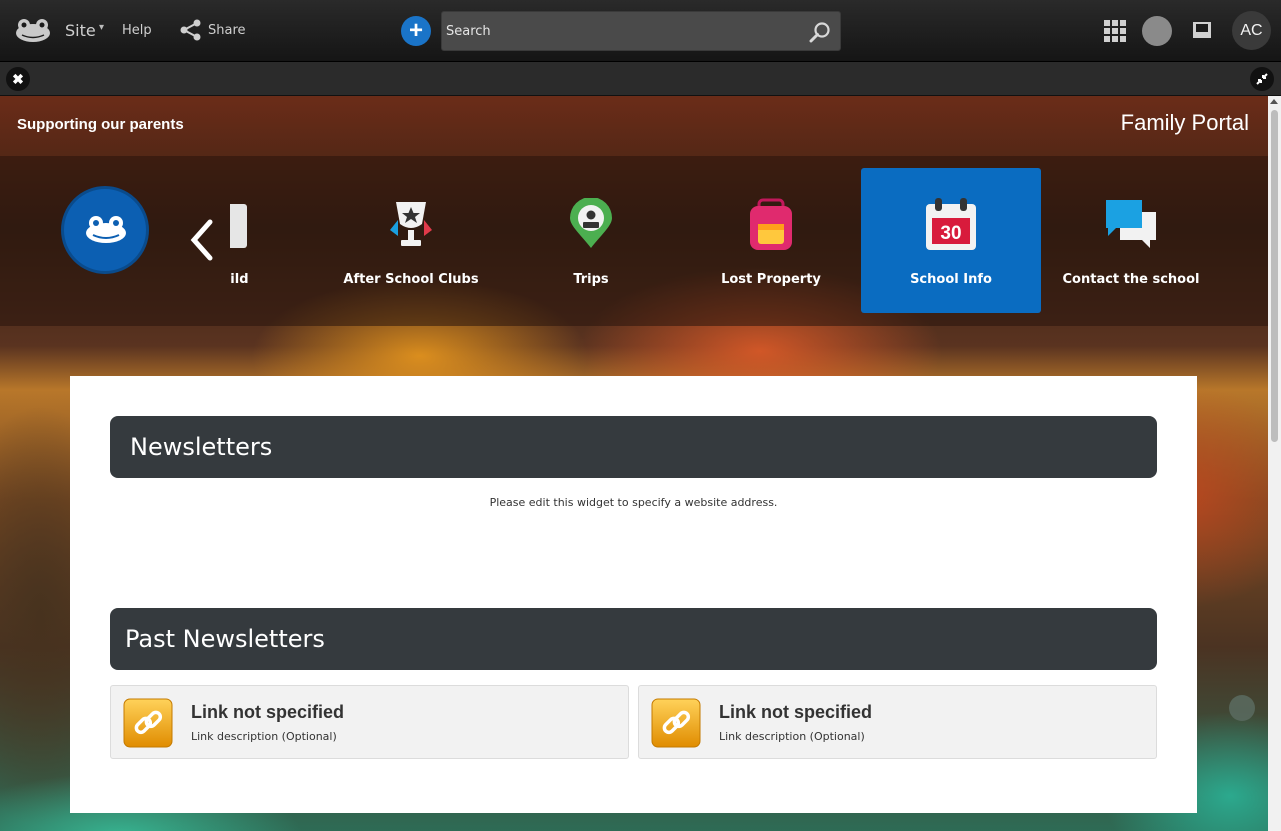 Image resolution: width=1281 pixels, height=831 pixels. I want to click on nav-item-contact-the-school: Contact the school, so click(1131, 240).